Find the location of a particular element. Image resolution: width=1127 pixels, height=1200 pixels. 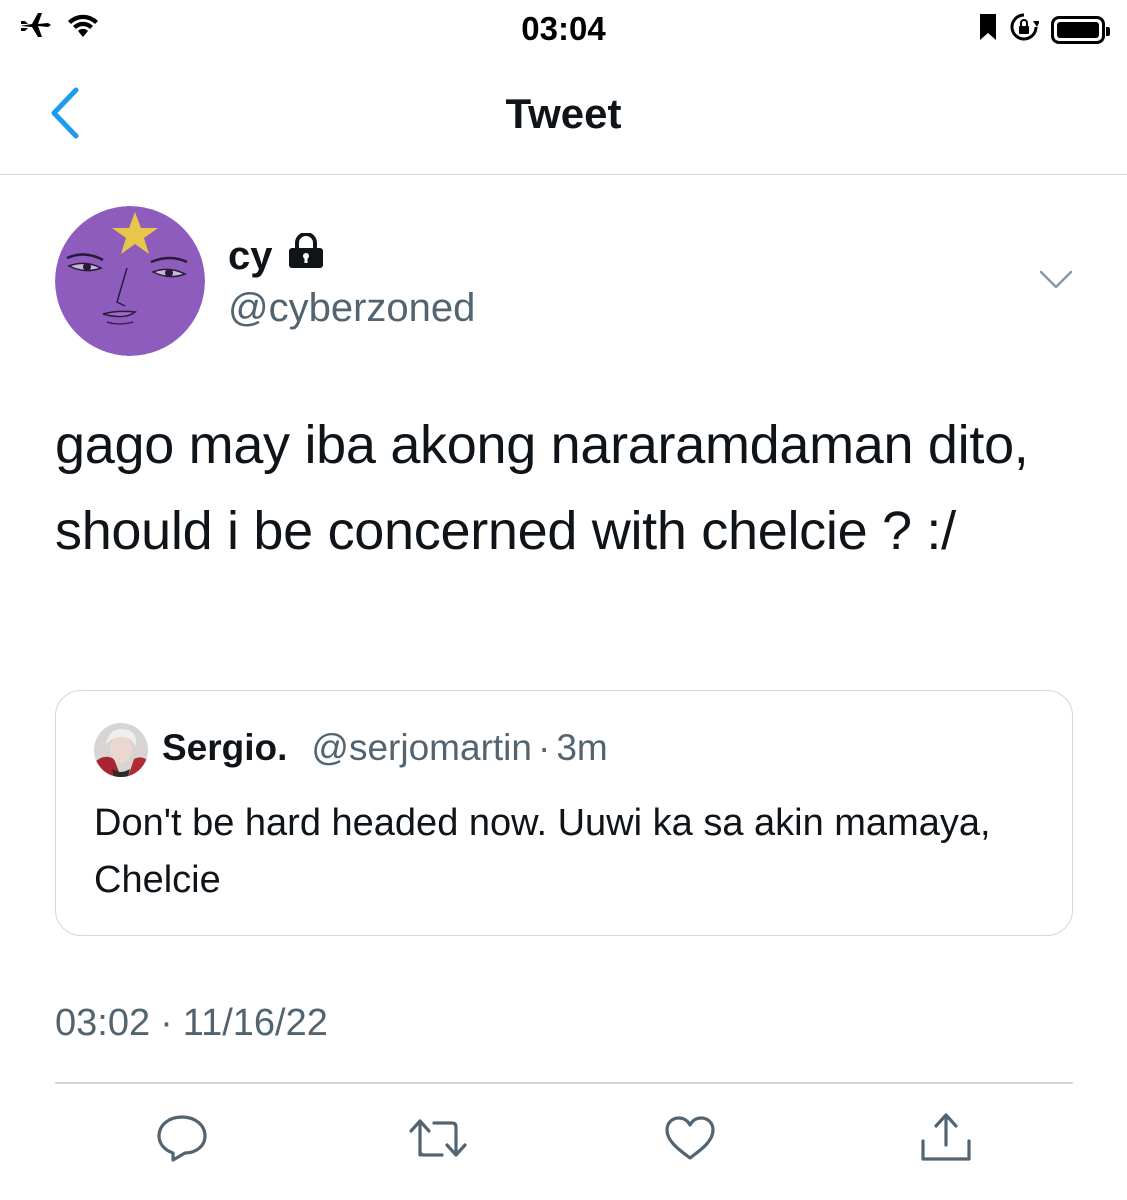

author-avatar is located at coordinates (130, 281).